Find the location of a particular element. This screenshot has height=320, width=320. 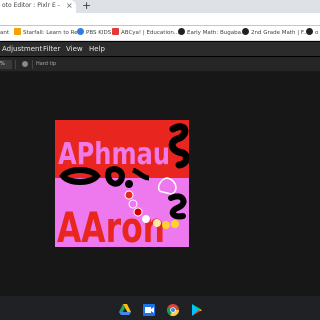

bookmark-pbs-kids: PBS KIDS is located at coordinates (94, 33).